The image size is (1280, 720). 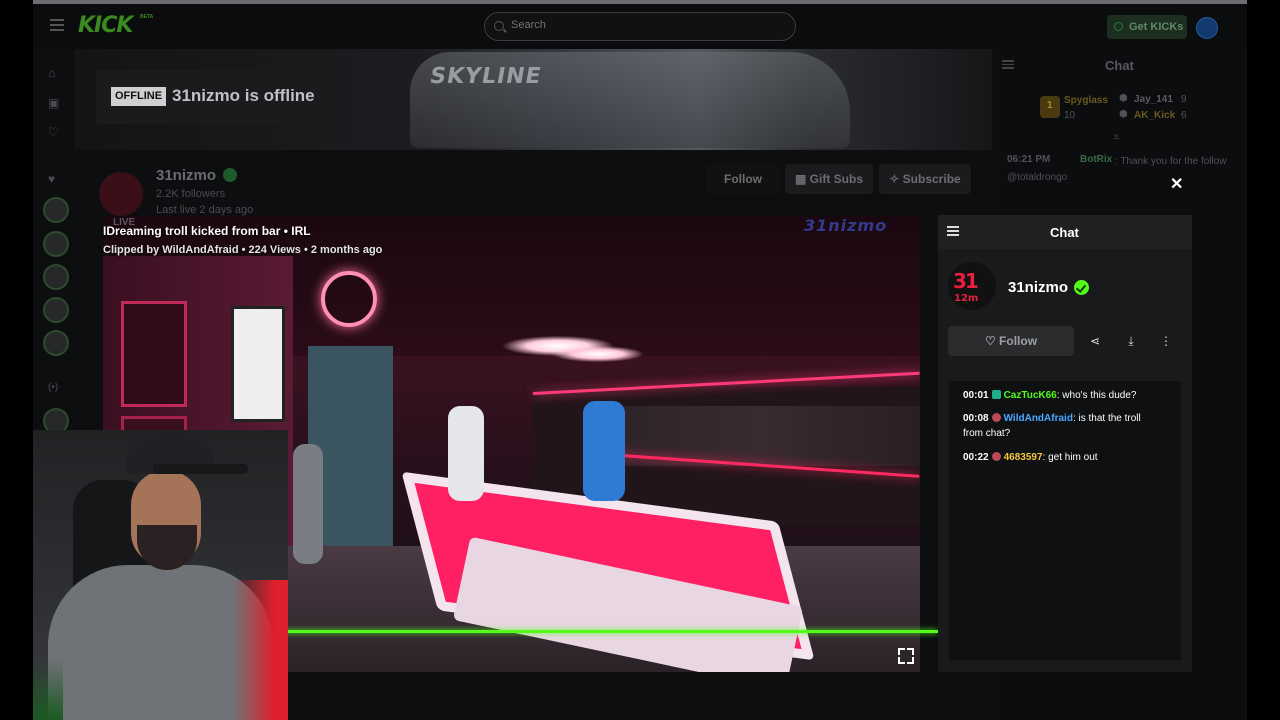 I want to click on search-input, so click(x=641, y=25).